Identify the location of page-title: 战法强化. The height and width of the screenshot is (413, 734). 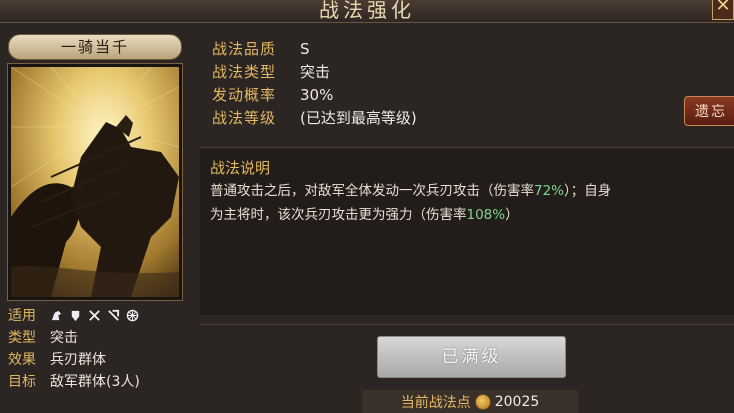
(367, 11).